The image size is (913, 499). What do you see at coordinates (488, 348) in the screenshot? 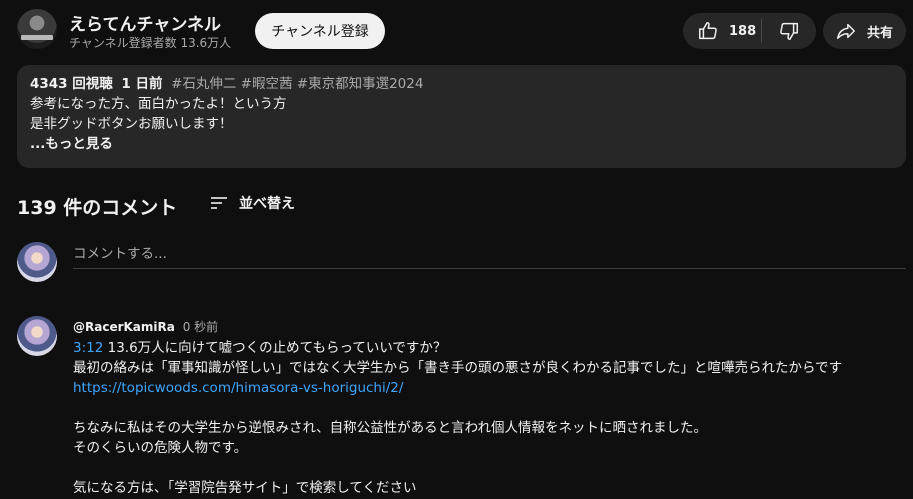
I see `comment-line: 3:12 13.6万人に向けて嘘つくの止めてもらっていいですか？` at bounding box center [488, 348].